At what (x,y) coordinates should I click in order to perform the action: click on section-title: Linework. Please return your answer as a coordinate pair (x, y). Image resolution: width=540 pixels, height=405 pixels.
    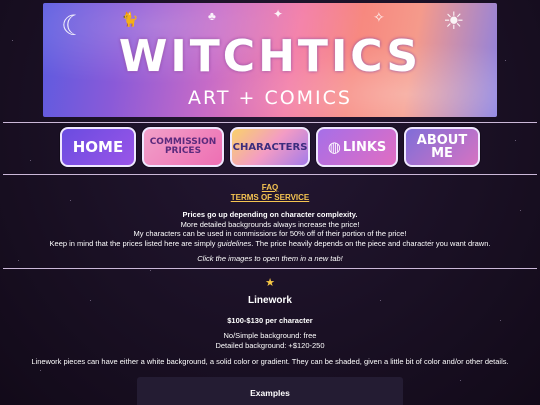
    Looking at the image, I should click on (270, 300).